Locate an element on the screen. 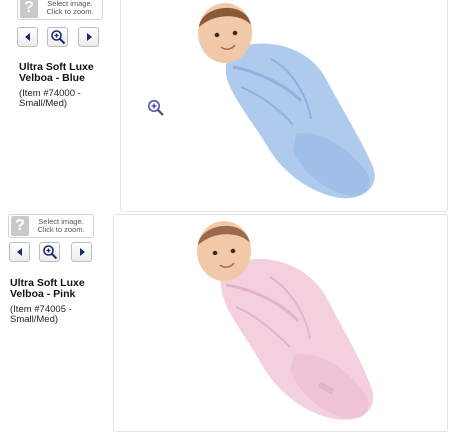 This screenshot has width=450, height=432. product-item-number: (Item #74005 - Small/Med) is located at coordinates (41, 314).